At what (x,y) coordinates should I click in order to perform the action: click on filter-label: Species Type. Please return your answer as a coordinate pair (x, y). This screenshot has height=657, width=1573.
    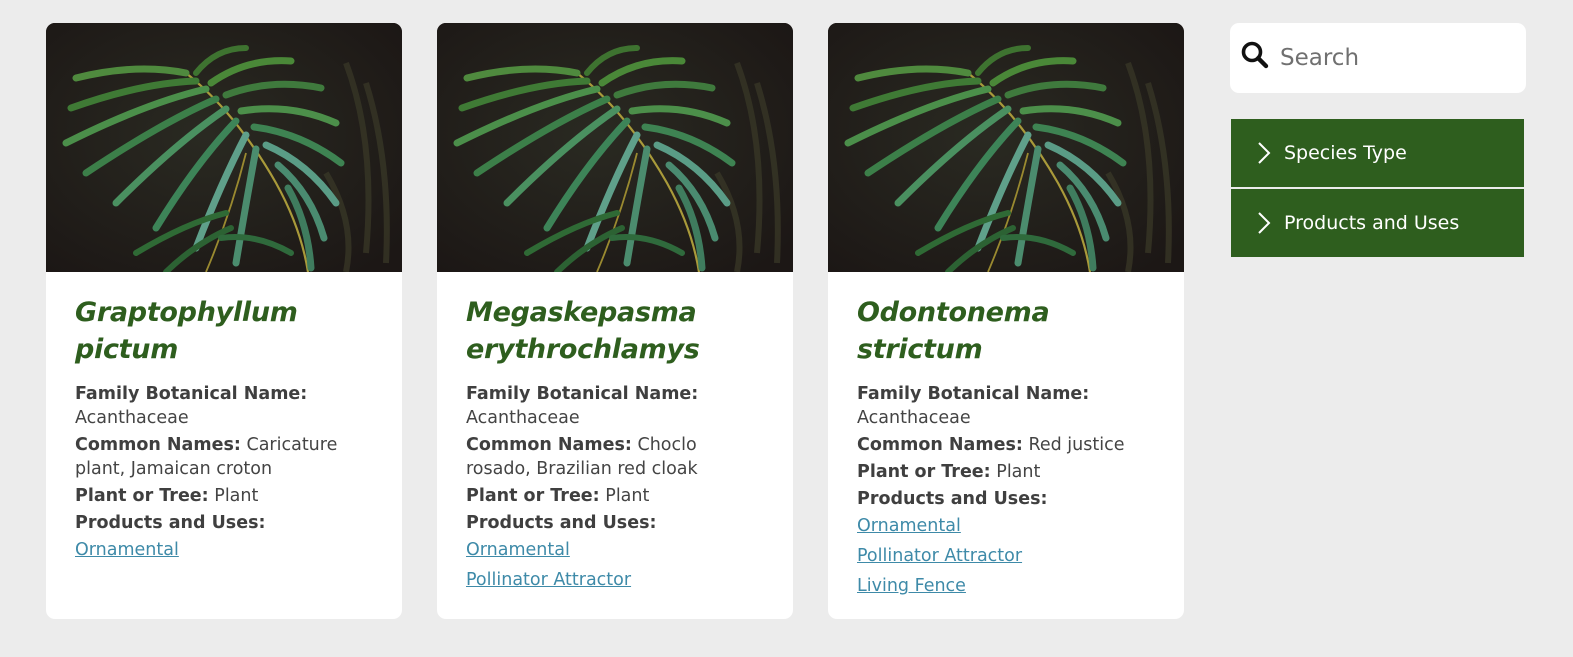
    Looking at the image, I should click on (1345, 153).